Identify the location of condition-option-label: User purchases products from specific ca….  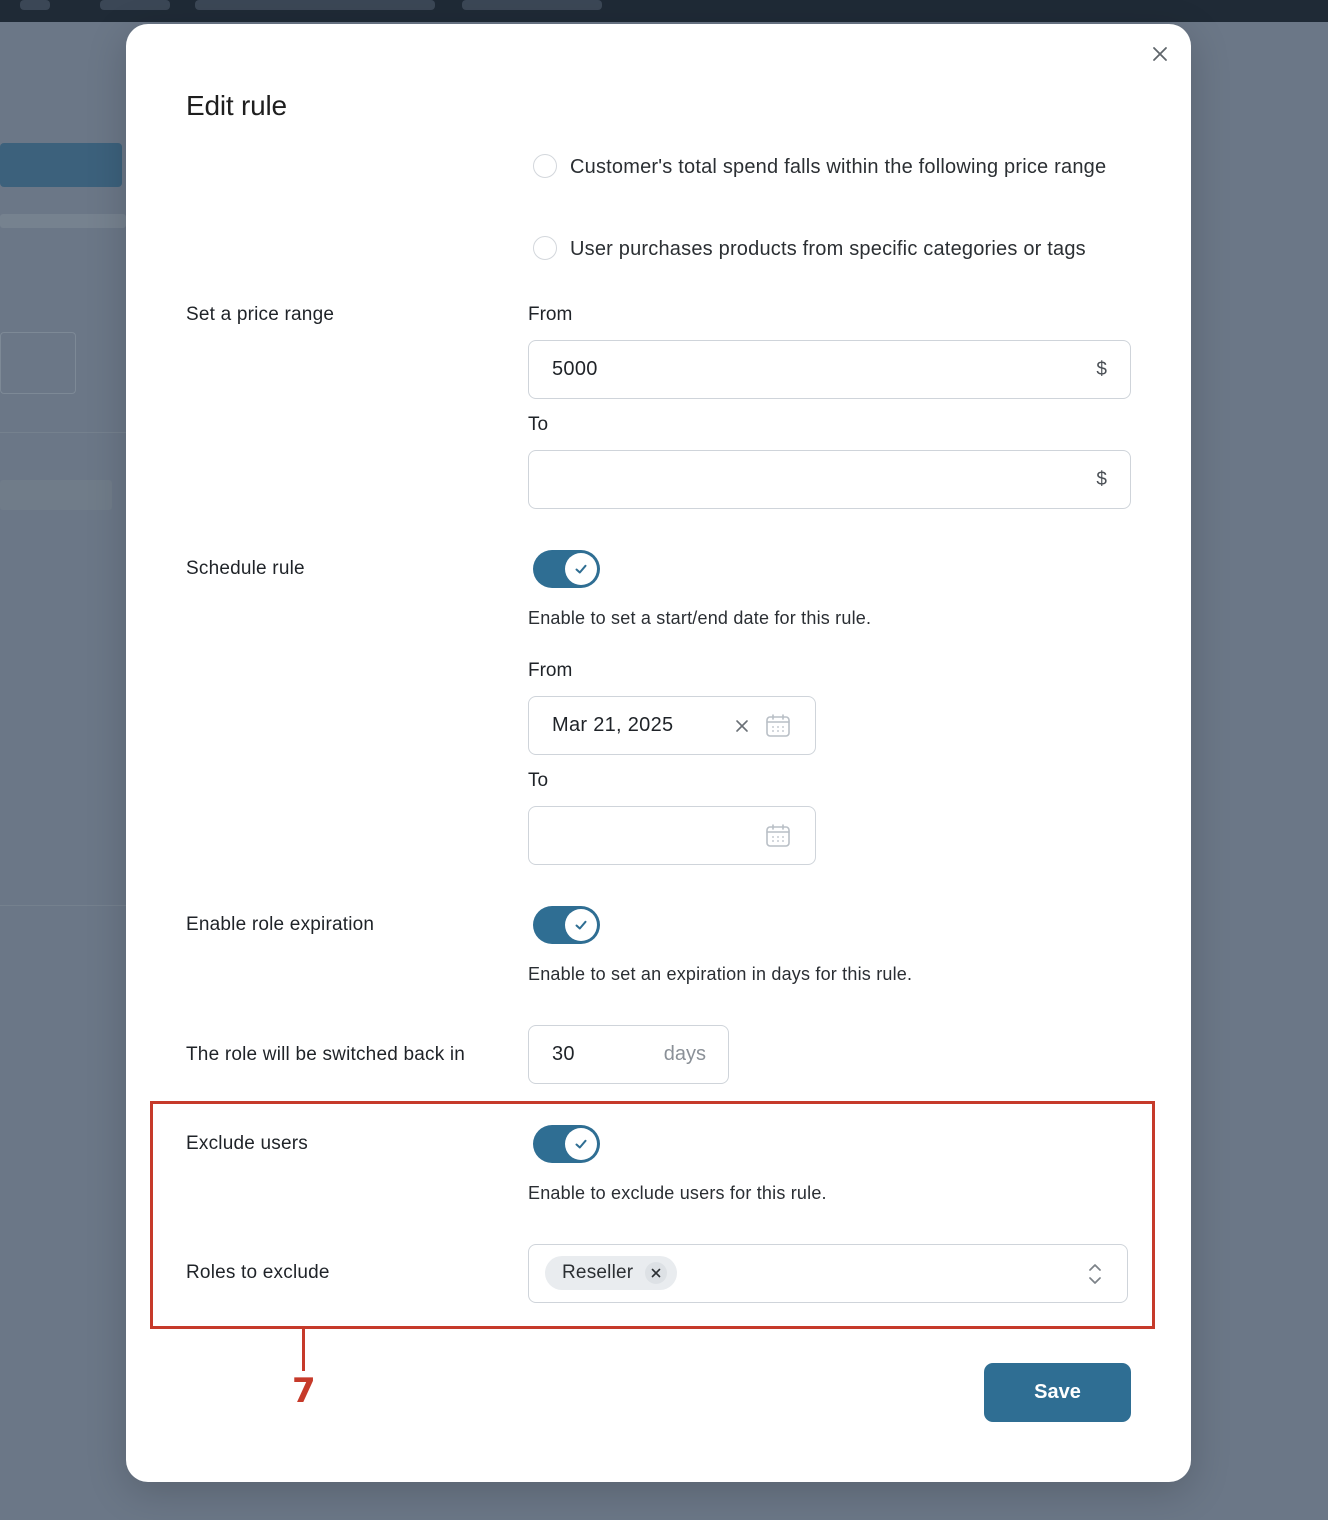
(828, 249).